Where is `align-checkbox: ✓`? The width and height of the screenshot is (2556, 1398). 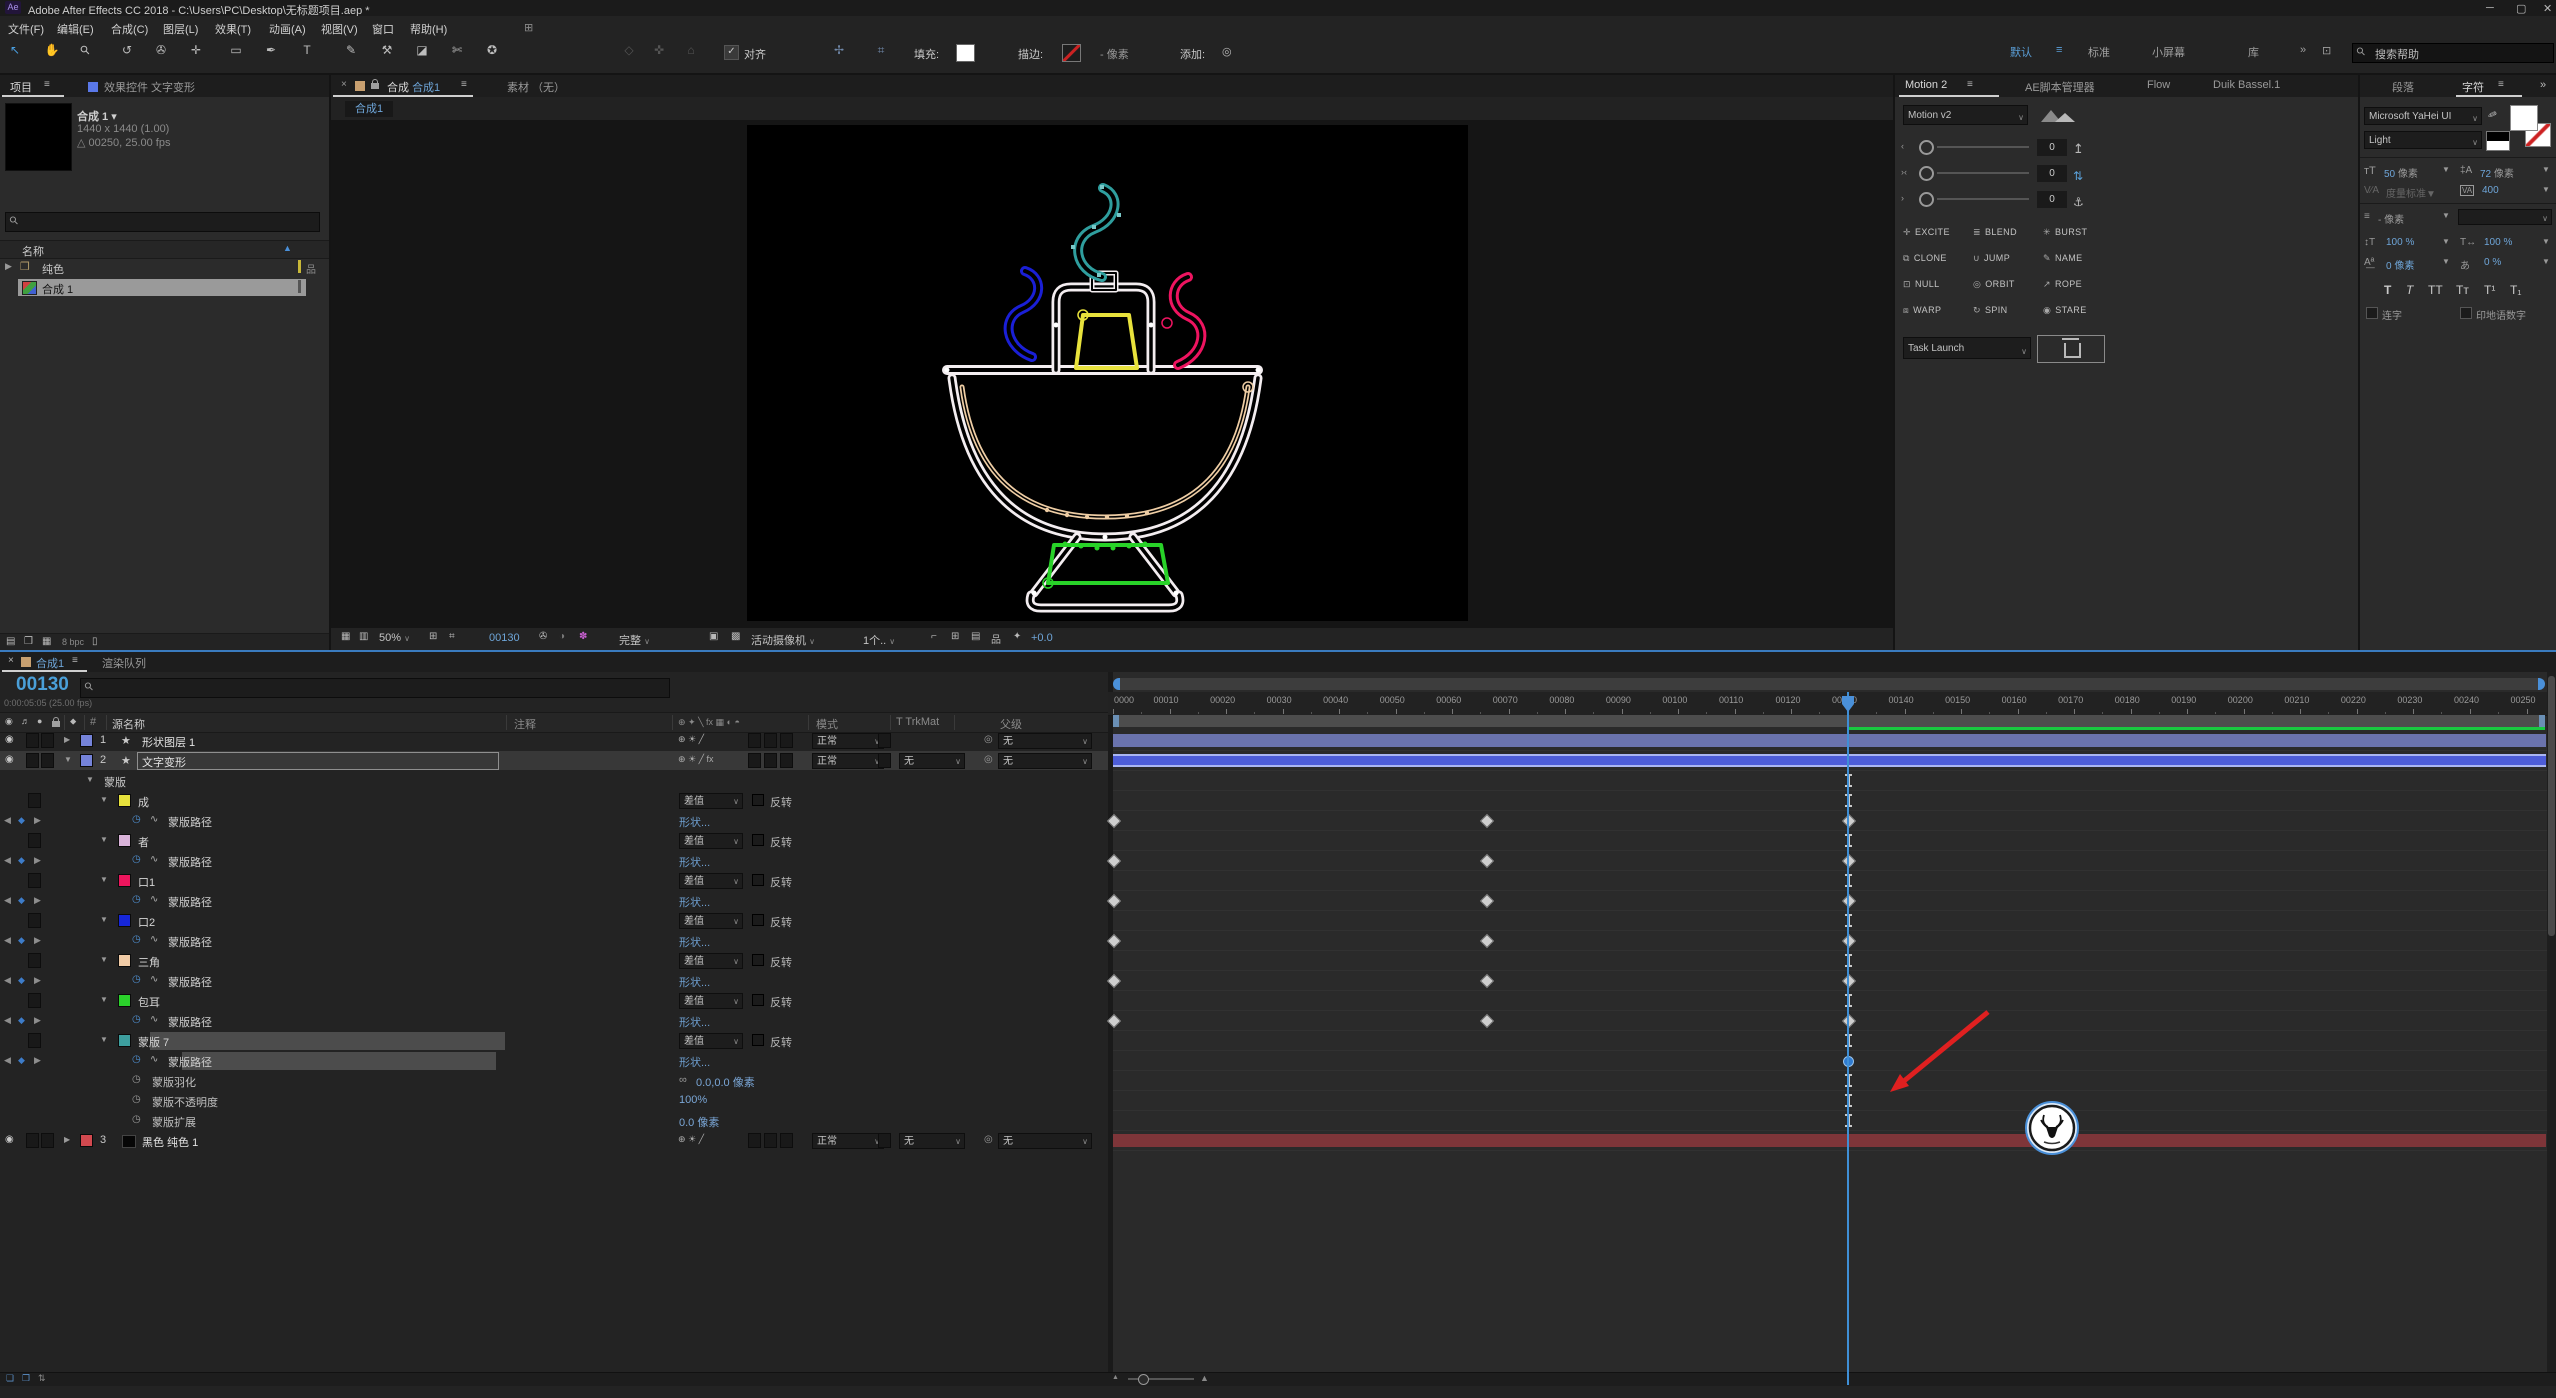 align-checkbox: ✓ is located at coordinates (731, 52).